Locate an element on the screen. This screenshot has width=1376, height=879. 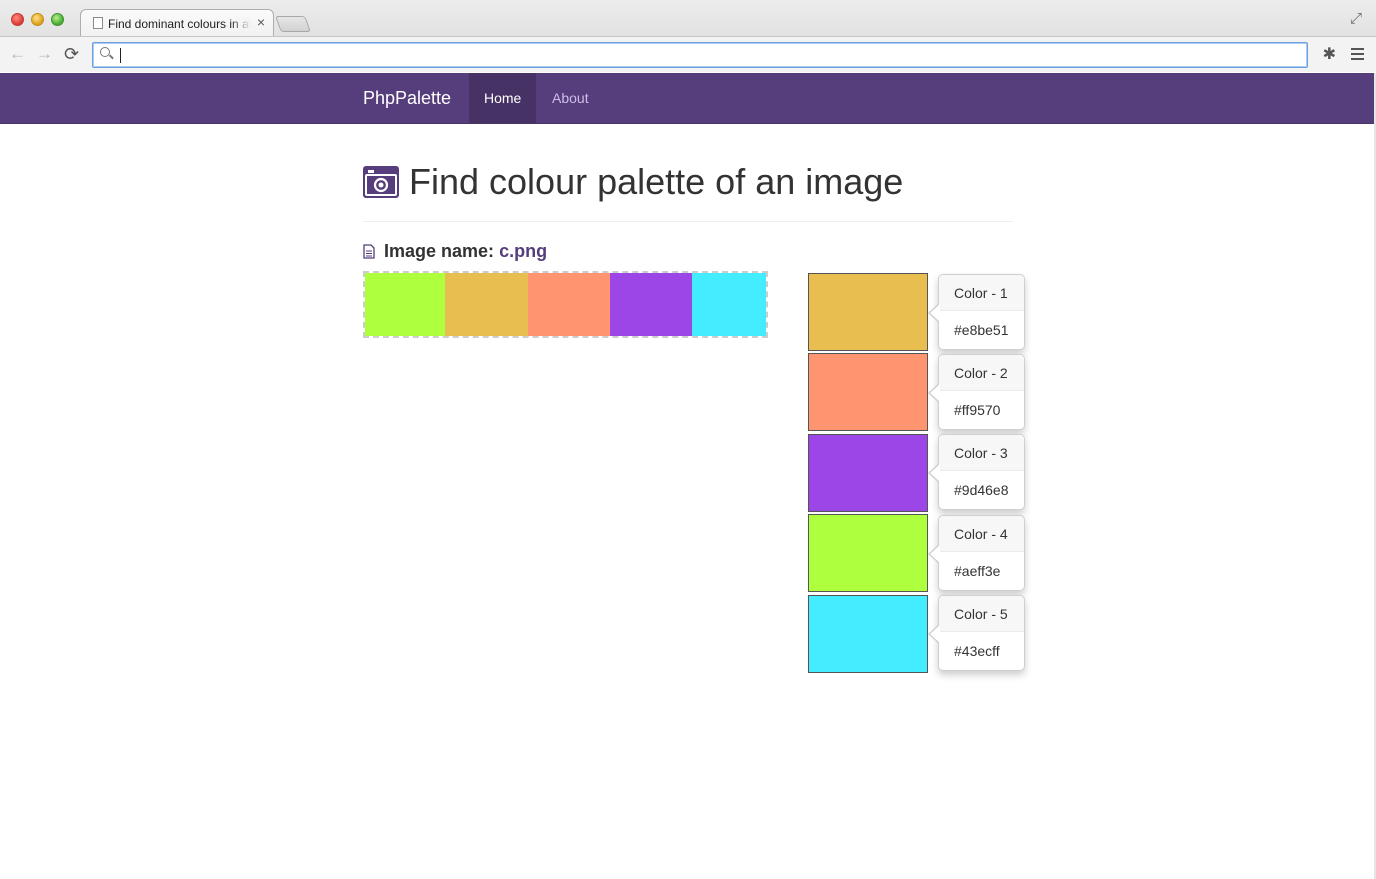
extension-icon: ✱ is located at coordinates (1329, 54).